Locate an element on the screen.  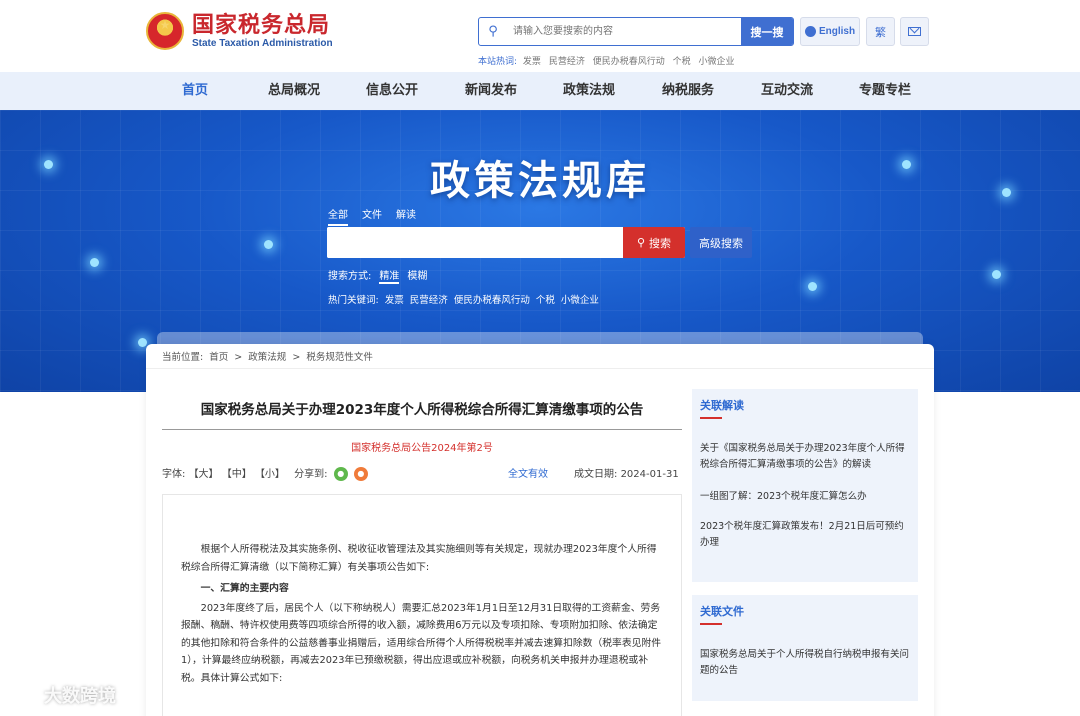
font-size-small-button: 【小】 is located at coordinates (270, 474).